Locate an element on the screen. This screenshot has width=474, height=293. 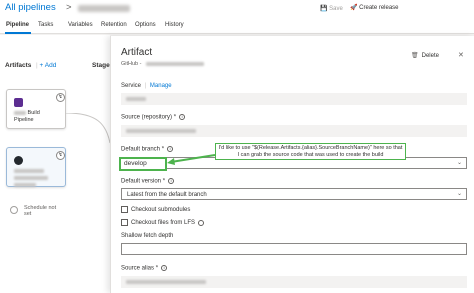
breadcrumb-all-pipelines: All pipelines is located at coordinates (30, 7).